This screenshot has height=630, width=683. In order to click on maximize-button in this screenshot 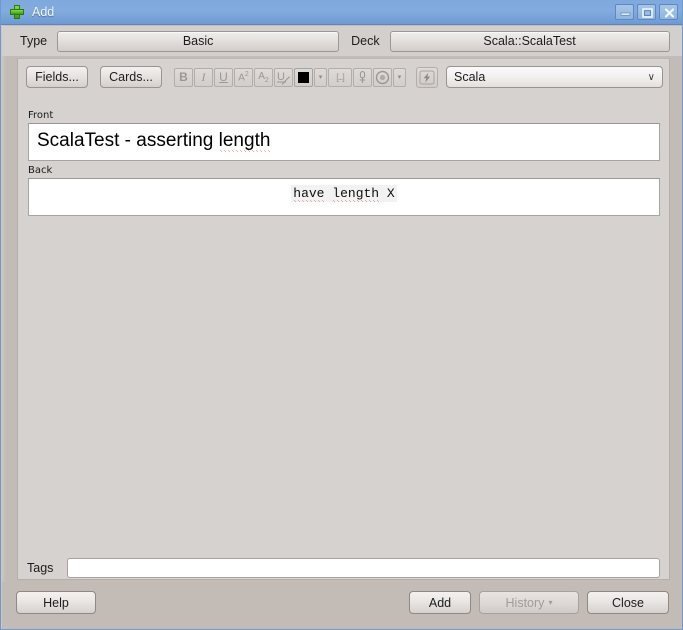, I will do `click(646, 12)`.